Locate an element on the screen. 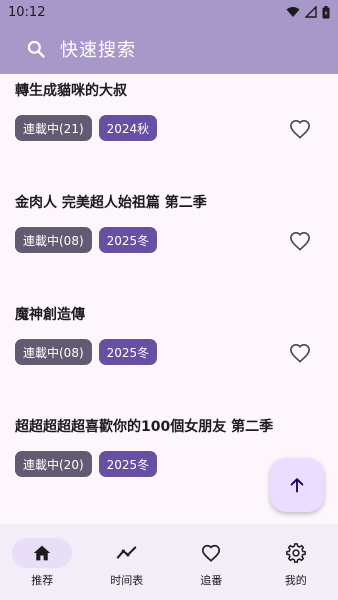  home-icon is located at coordinates (42, 553).